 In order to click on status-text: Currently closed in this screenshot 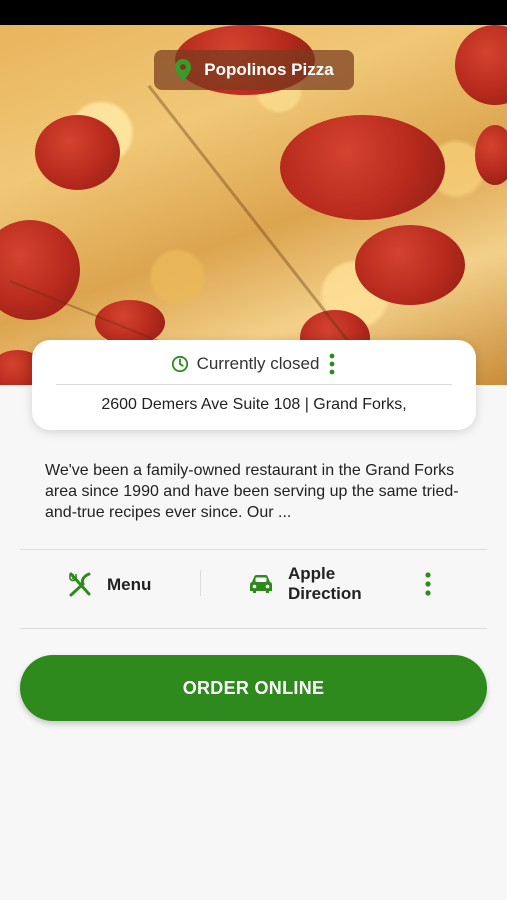, I will do `click(258, 363)`.